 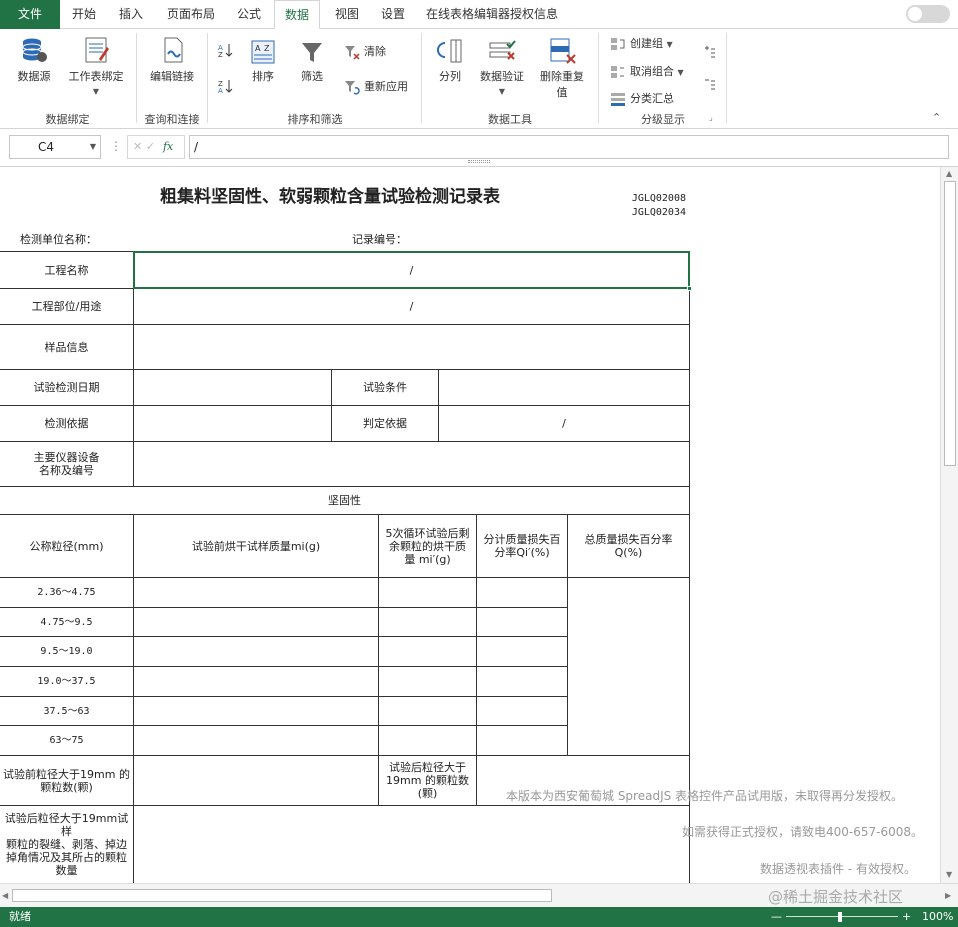 What do you see at coordinates (173, 50) in the screenshot?
I see `edit-links-icon` at bounding box center [173, 50].